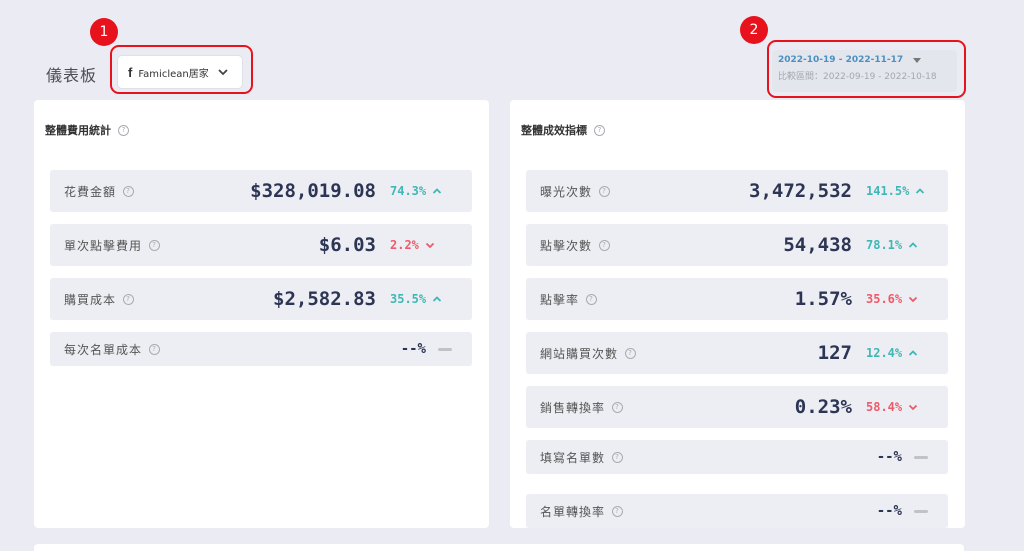 The width and height of the screenshot is (1024, 551). Describe the element at coordinates (347, 245) in the screenshot. I see `metric-value: $6.03` at that location.